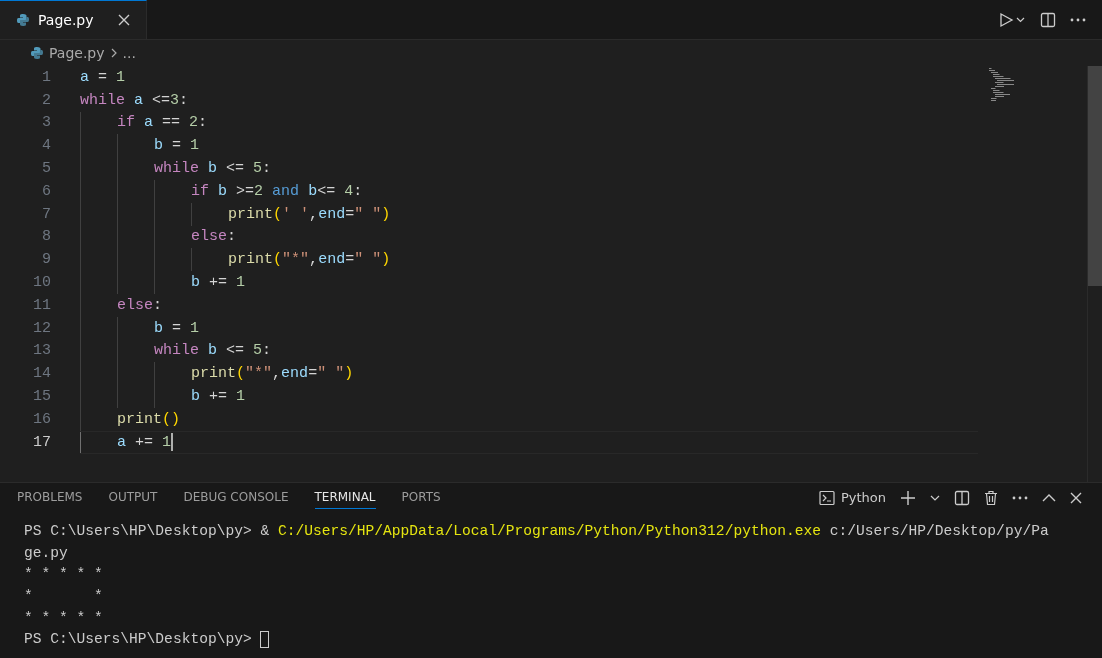  I want to click on line-number: 6, so click(46, 191).